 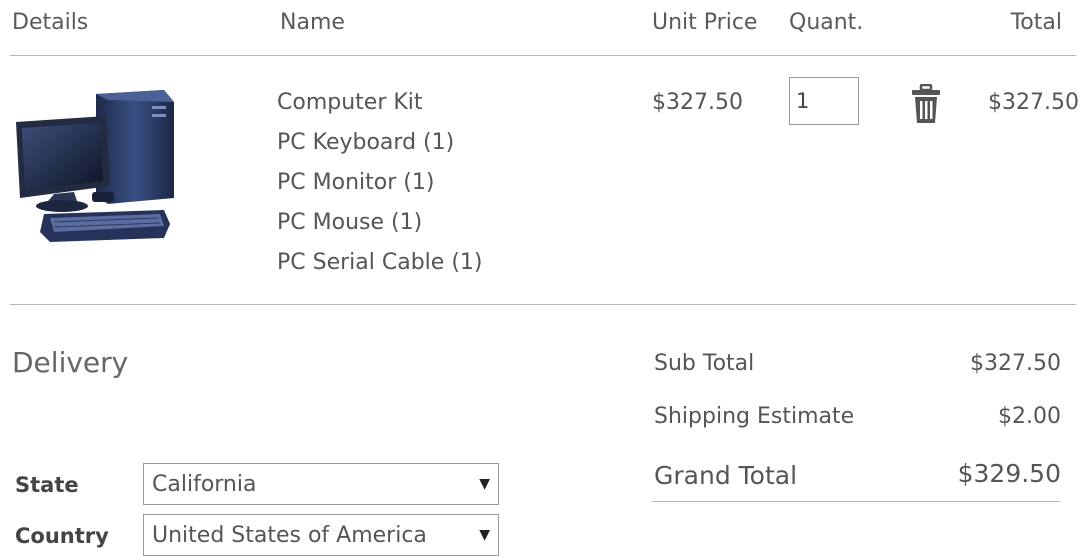 What do you see at coordinates (47, 485) in the screenshot?
I see `state-label: State` at bounding box center [47, 485].